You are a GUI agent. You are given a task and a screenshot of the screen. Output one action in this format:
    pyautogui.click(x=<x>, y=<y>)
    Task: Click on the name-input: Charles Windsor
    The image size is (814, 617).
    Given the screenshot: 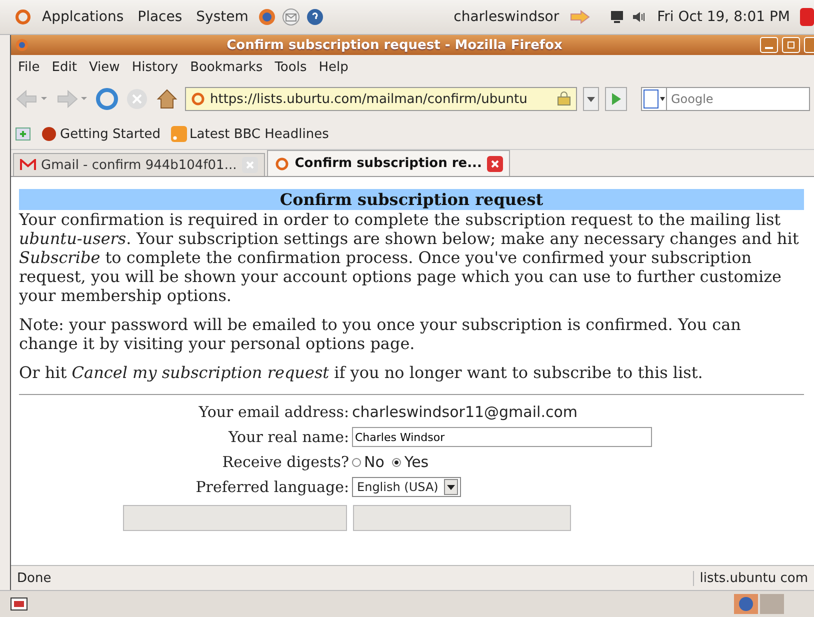 What is the action you would take?
    pyautogui.click(x=502, y=437)
    